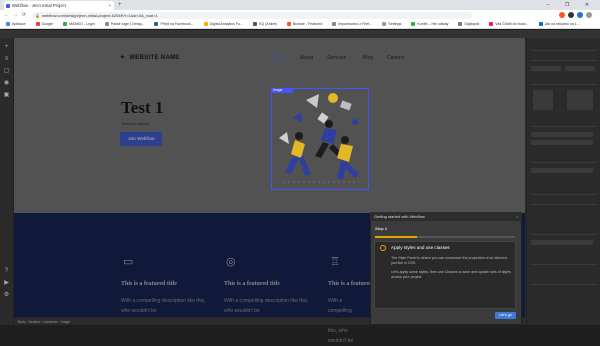 This screenshot has height=346, width=600. What do you see at coordinates (82, 24) in the screenshot?
I see `bookmark-label: MAMKO - Login` at bounding box center [82, 24].